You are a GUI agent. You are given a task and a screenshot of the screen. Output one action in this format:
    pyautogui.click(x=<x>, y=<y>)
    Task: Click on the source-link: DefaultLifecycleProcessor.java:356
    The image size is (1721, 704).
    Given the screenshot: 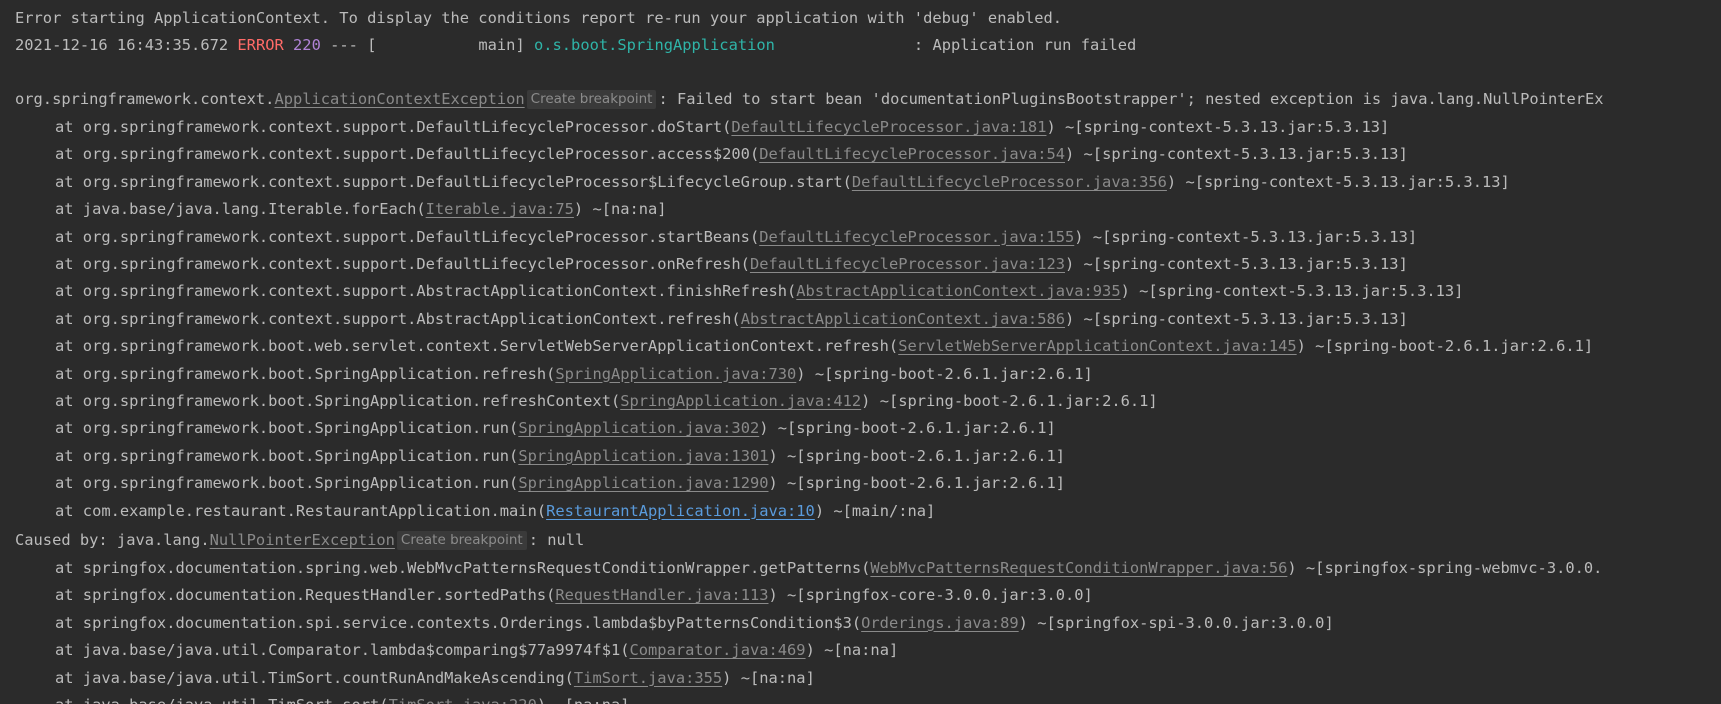 What is the action you would take?
    pyautogui.click(x=1009, y=182)
    